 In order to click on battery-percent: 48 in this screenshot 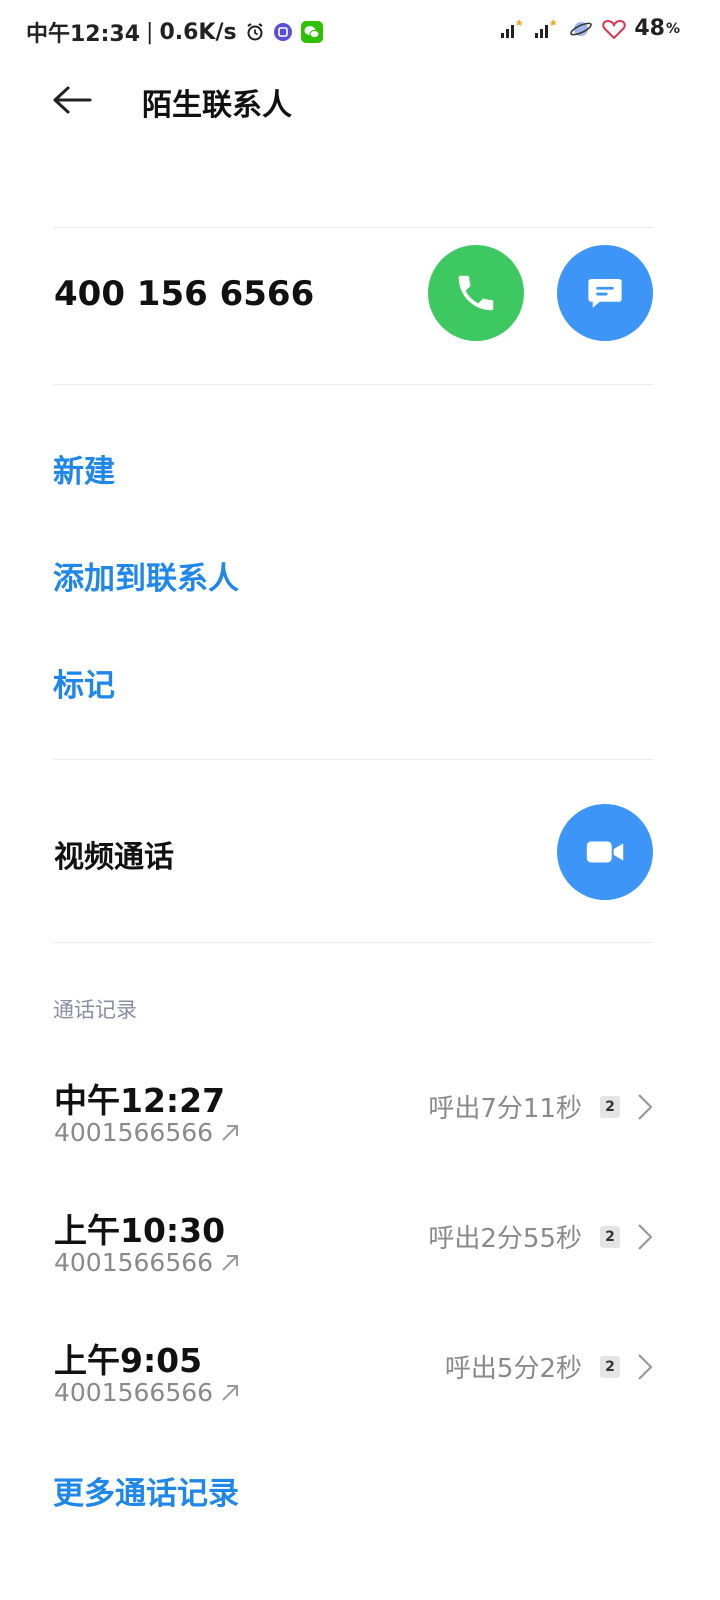, I will do `click(649, 28)`.